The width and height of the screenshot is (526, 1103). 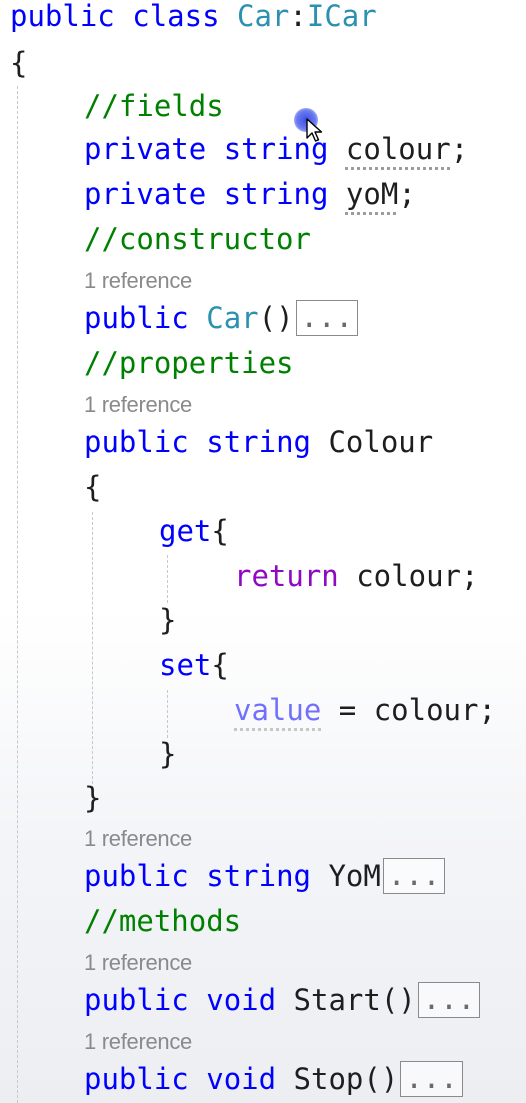 I want to click on setter-close-brace: }, so click(x=167, y=754).